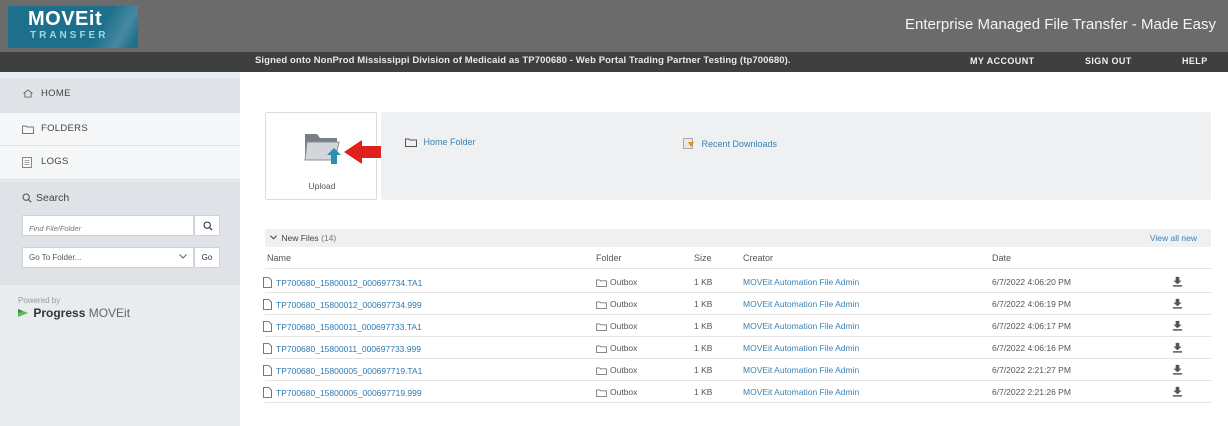  I want to click on file-date: 6/7/2022 4:06:20 PM, so click(1031, 282).